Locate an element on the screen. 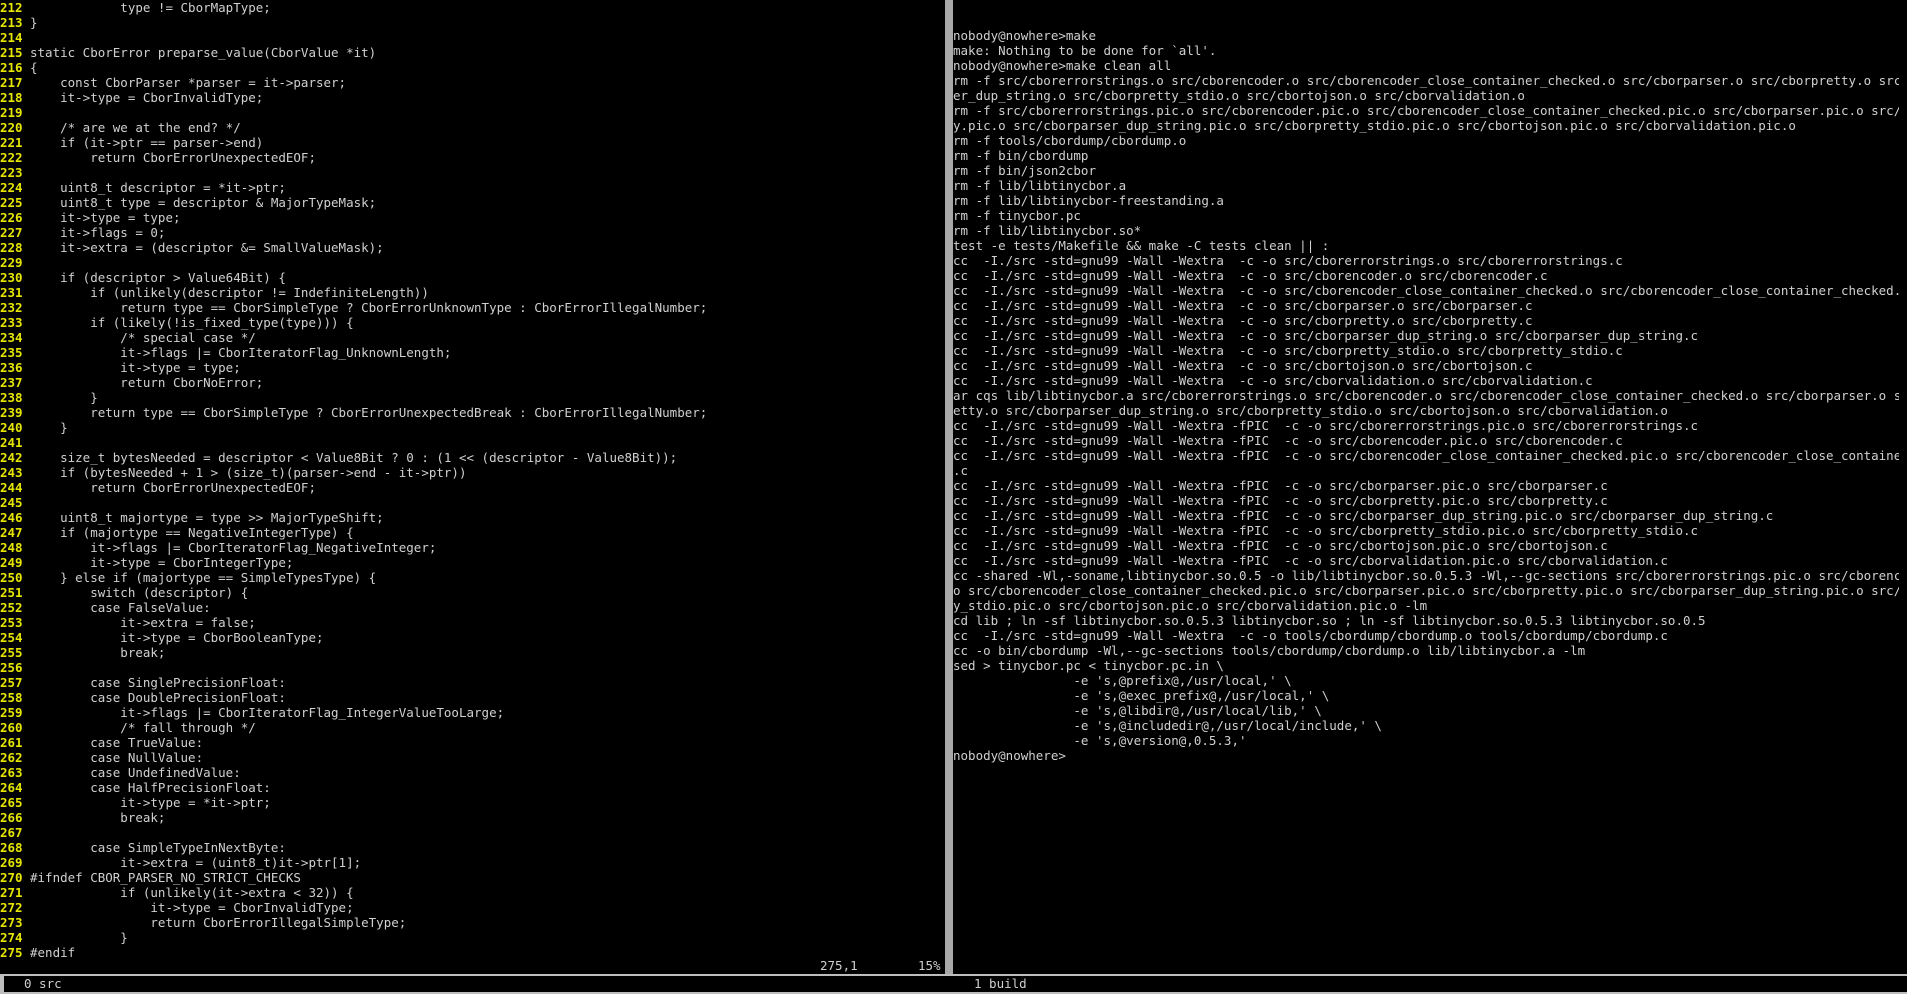  code-line: 261 case TrueValue: is located at coordinates (472, 742).